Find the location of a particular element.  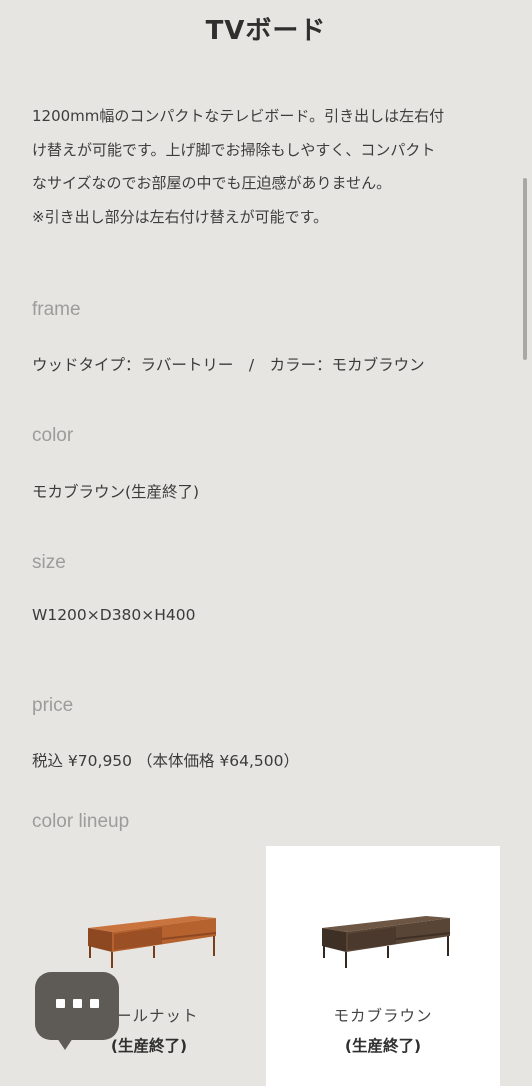

tv-board-walnut-image is located at coordinates (152, 942).